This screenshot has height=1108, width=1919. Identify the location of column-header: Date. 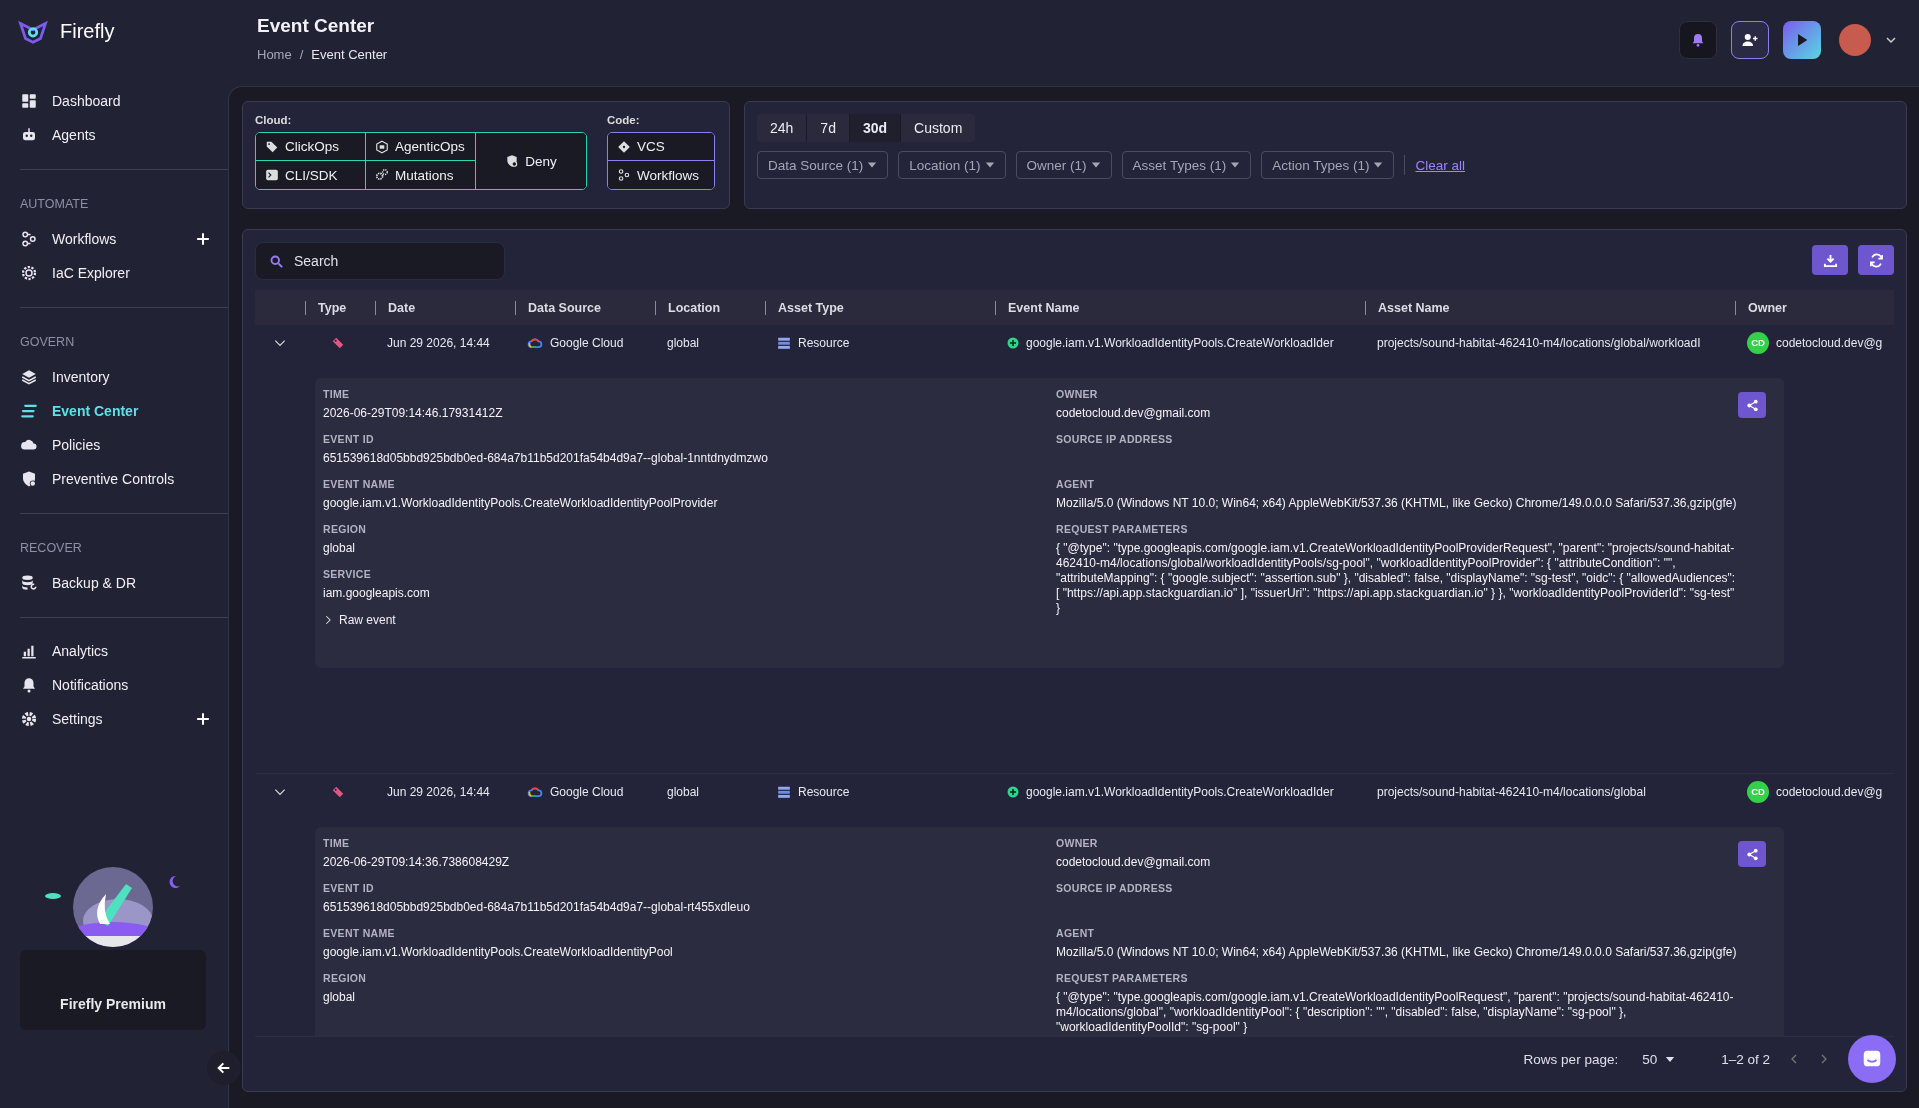
(445, 307).